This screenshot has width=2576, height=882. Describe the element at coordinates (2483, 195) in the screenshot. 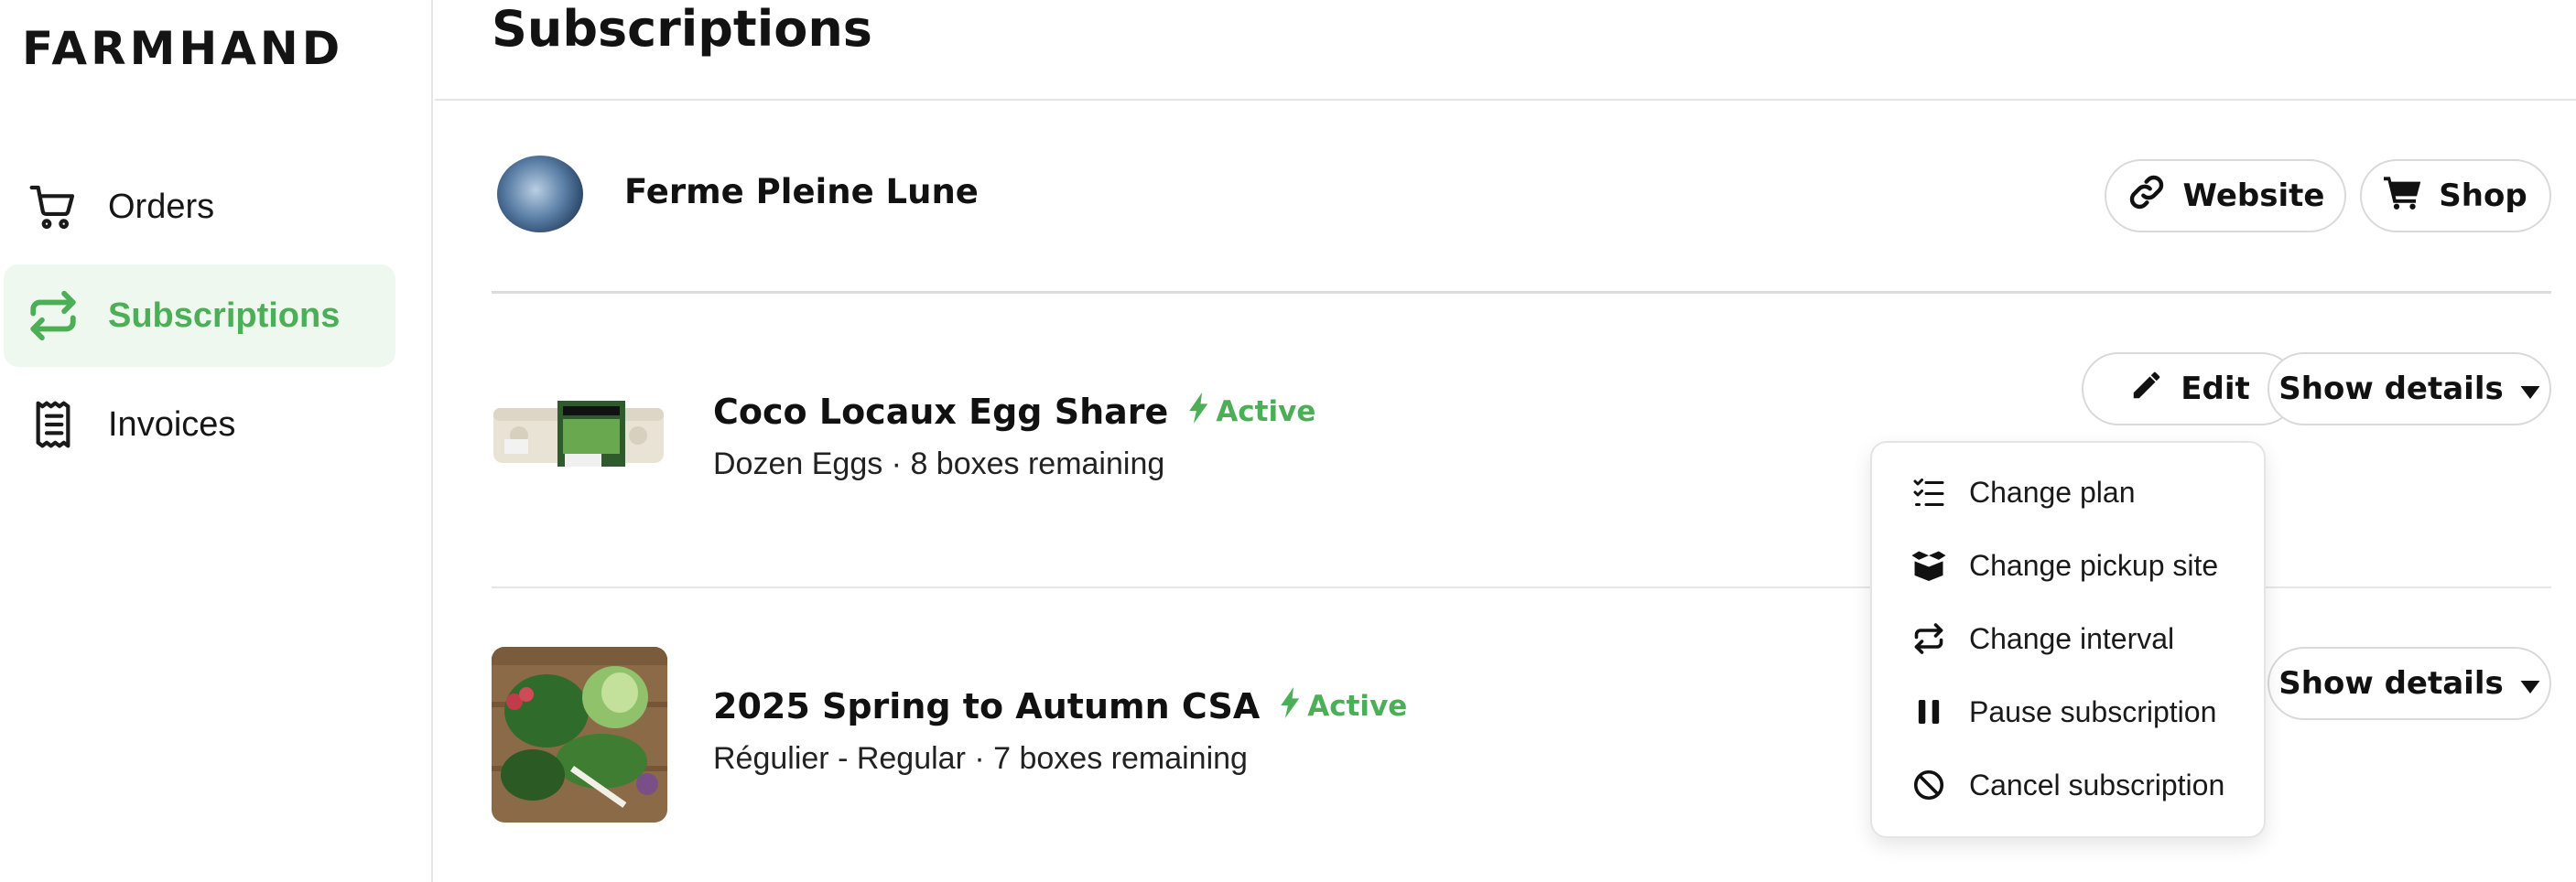

I see `shop-label: Shop` at that location.